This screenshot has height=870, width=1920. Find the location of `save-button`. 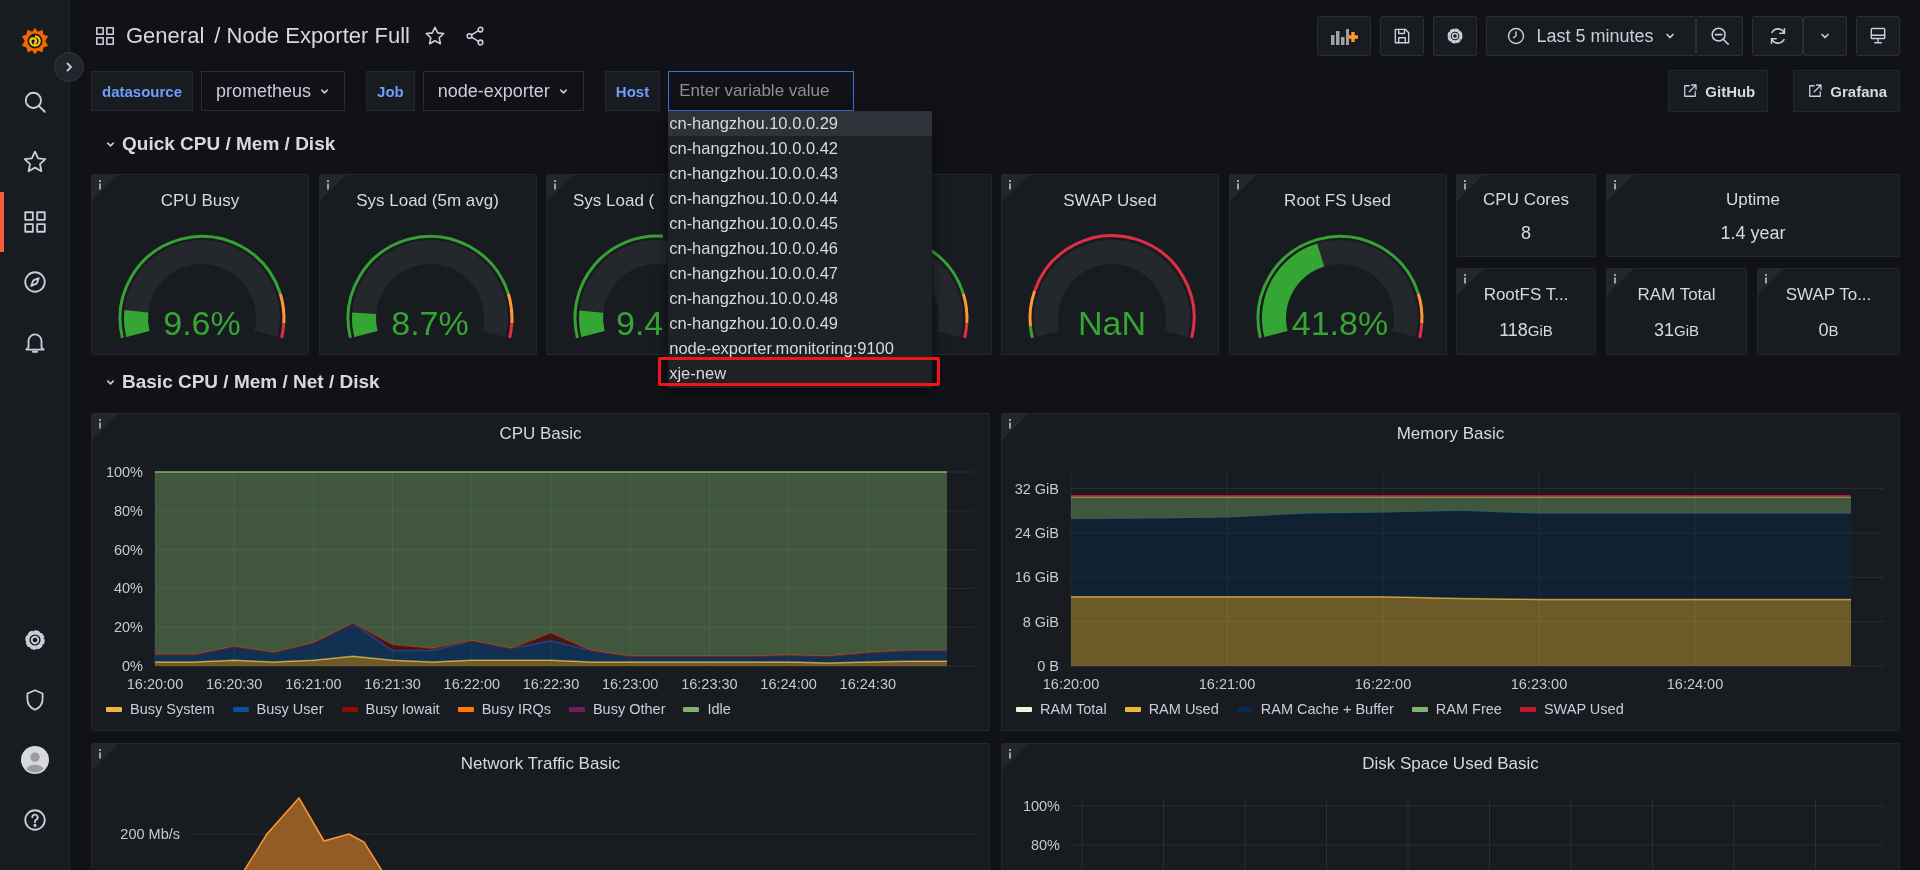

save-button is located at coordinates (1402, 36).